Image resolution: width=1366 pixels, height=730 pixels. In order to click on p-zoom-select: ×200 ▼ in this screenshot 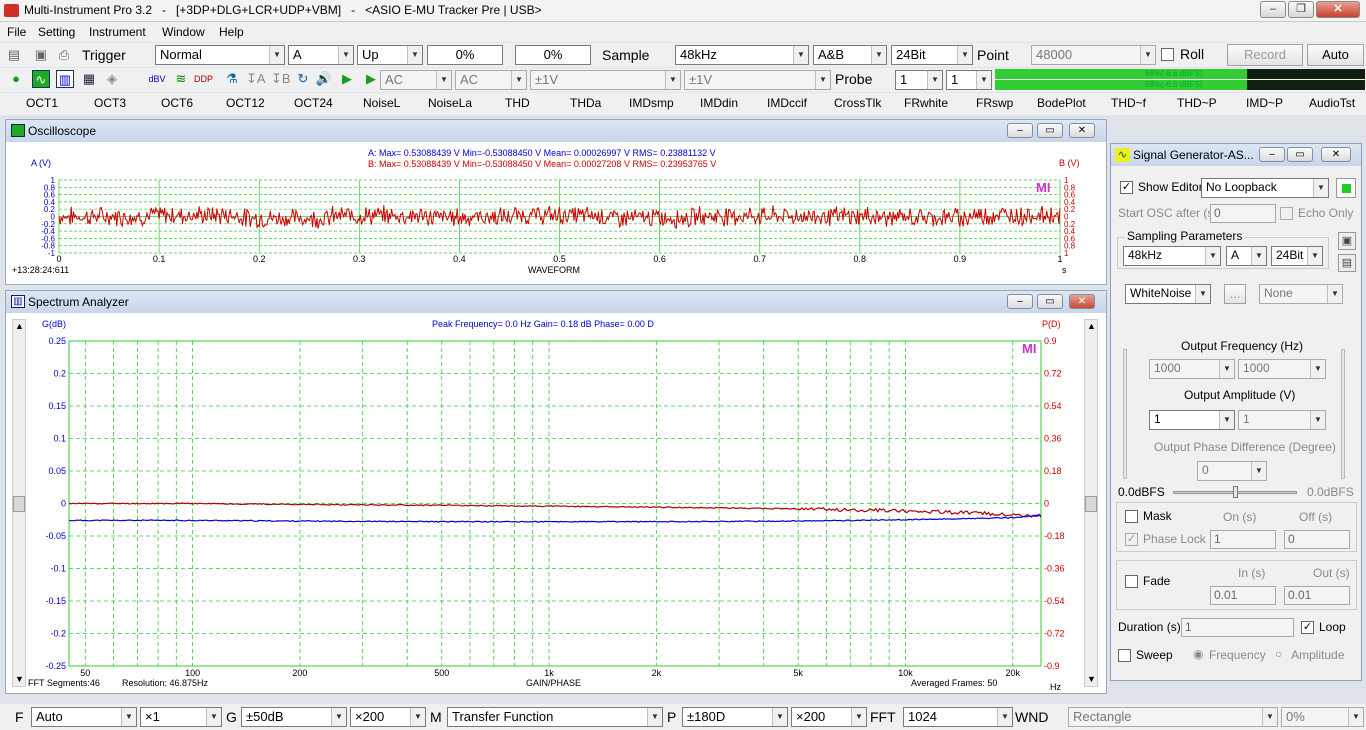, I will do `click(829, 717)`.